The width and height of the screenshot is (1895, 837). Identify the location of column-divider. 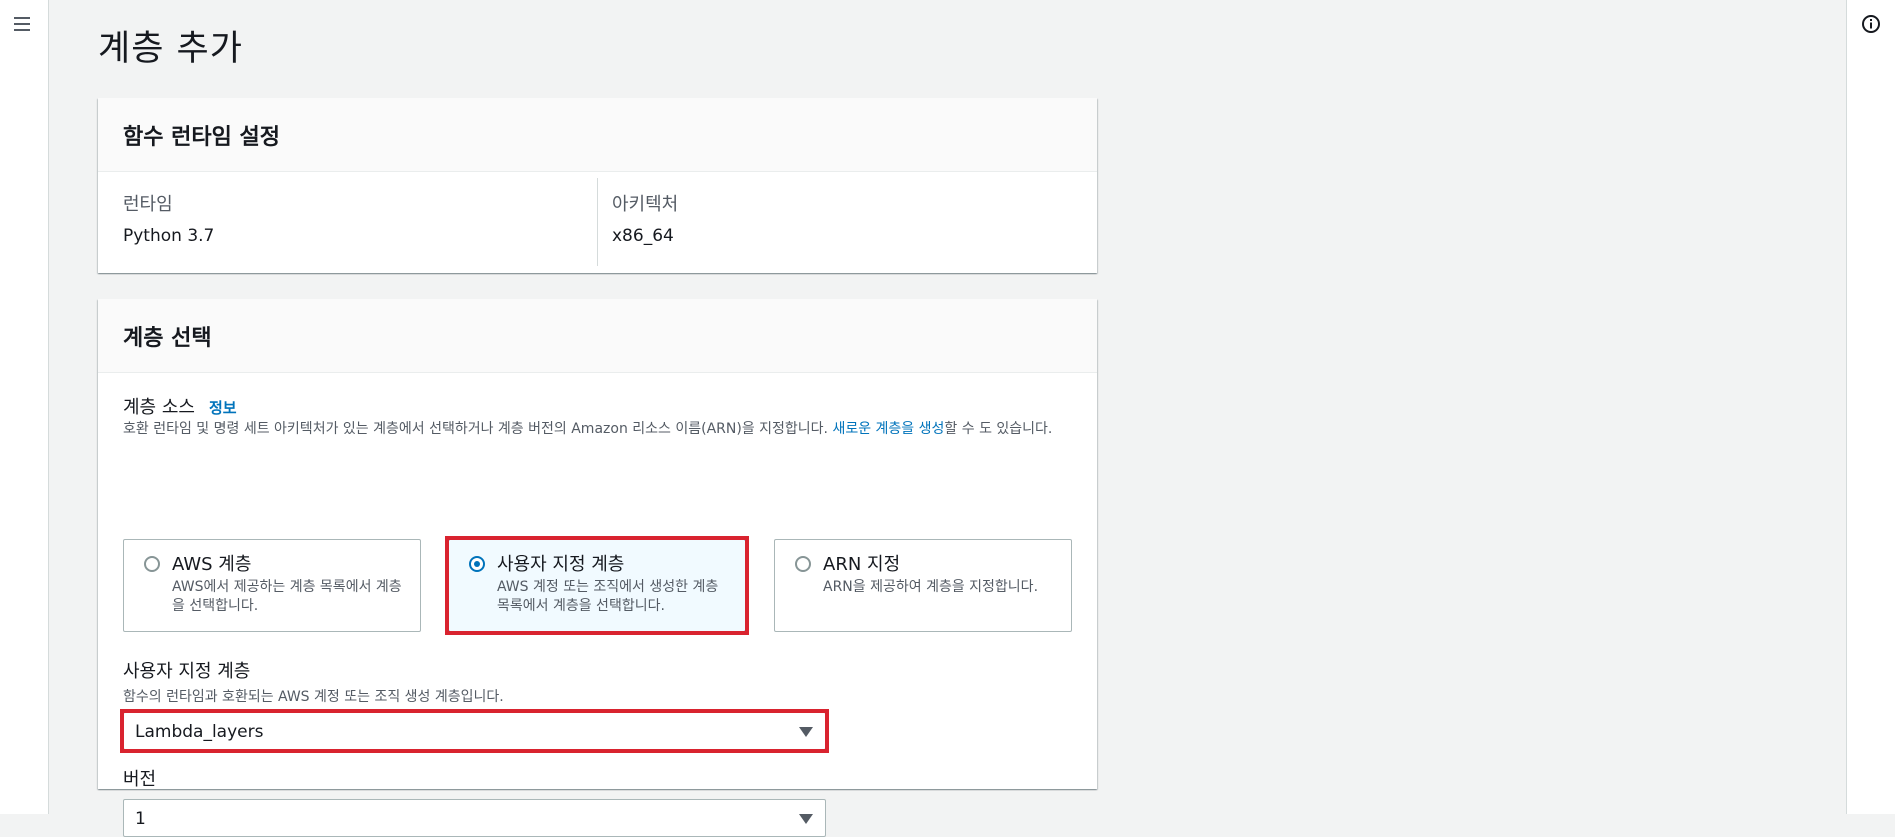
(597, 222).